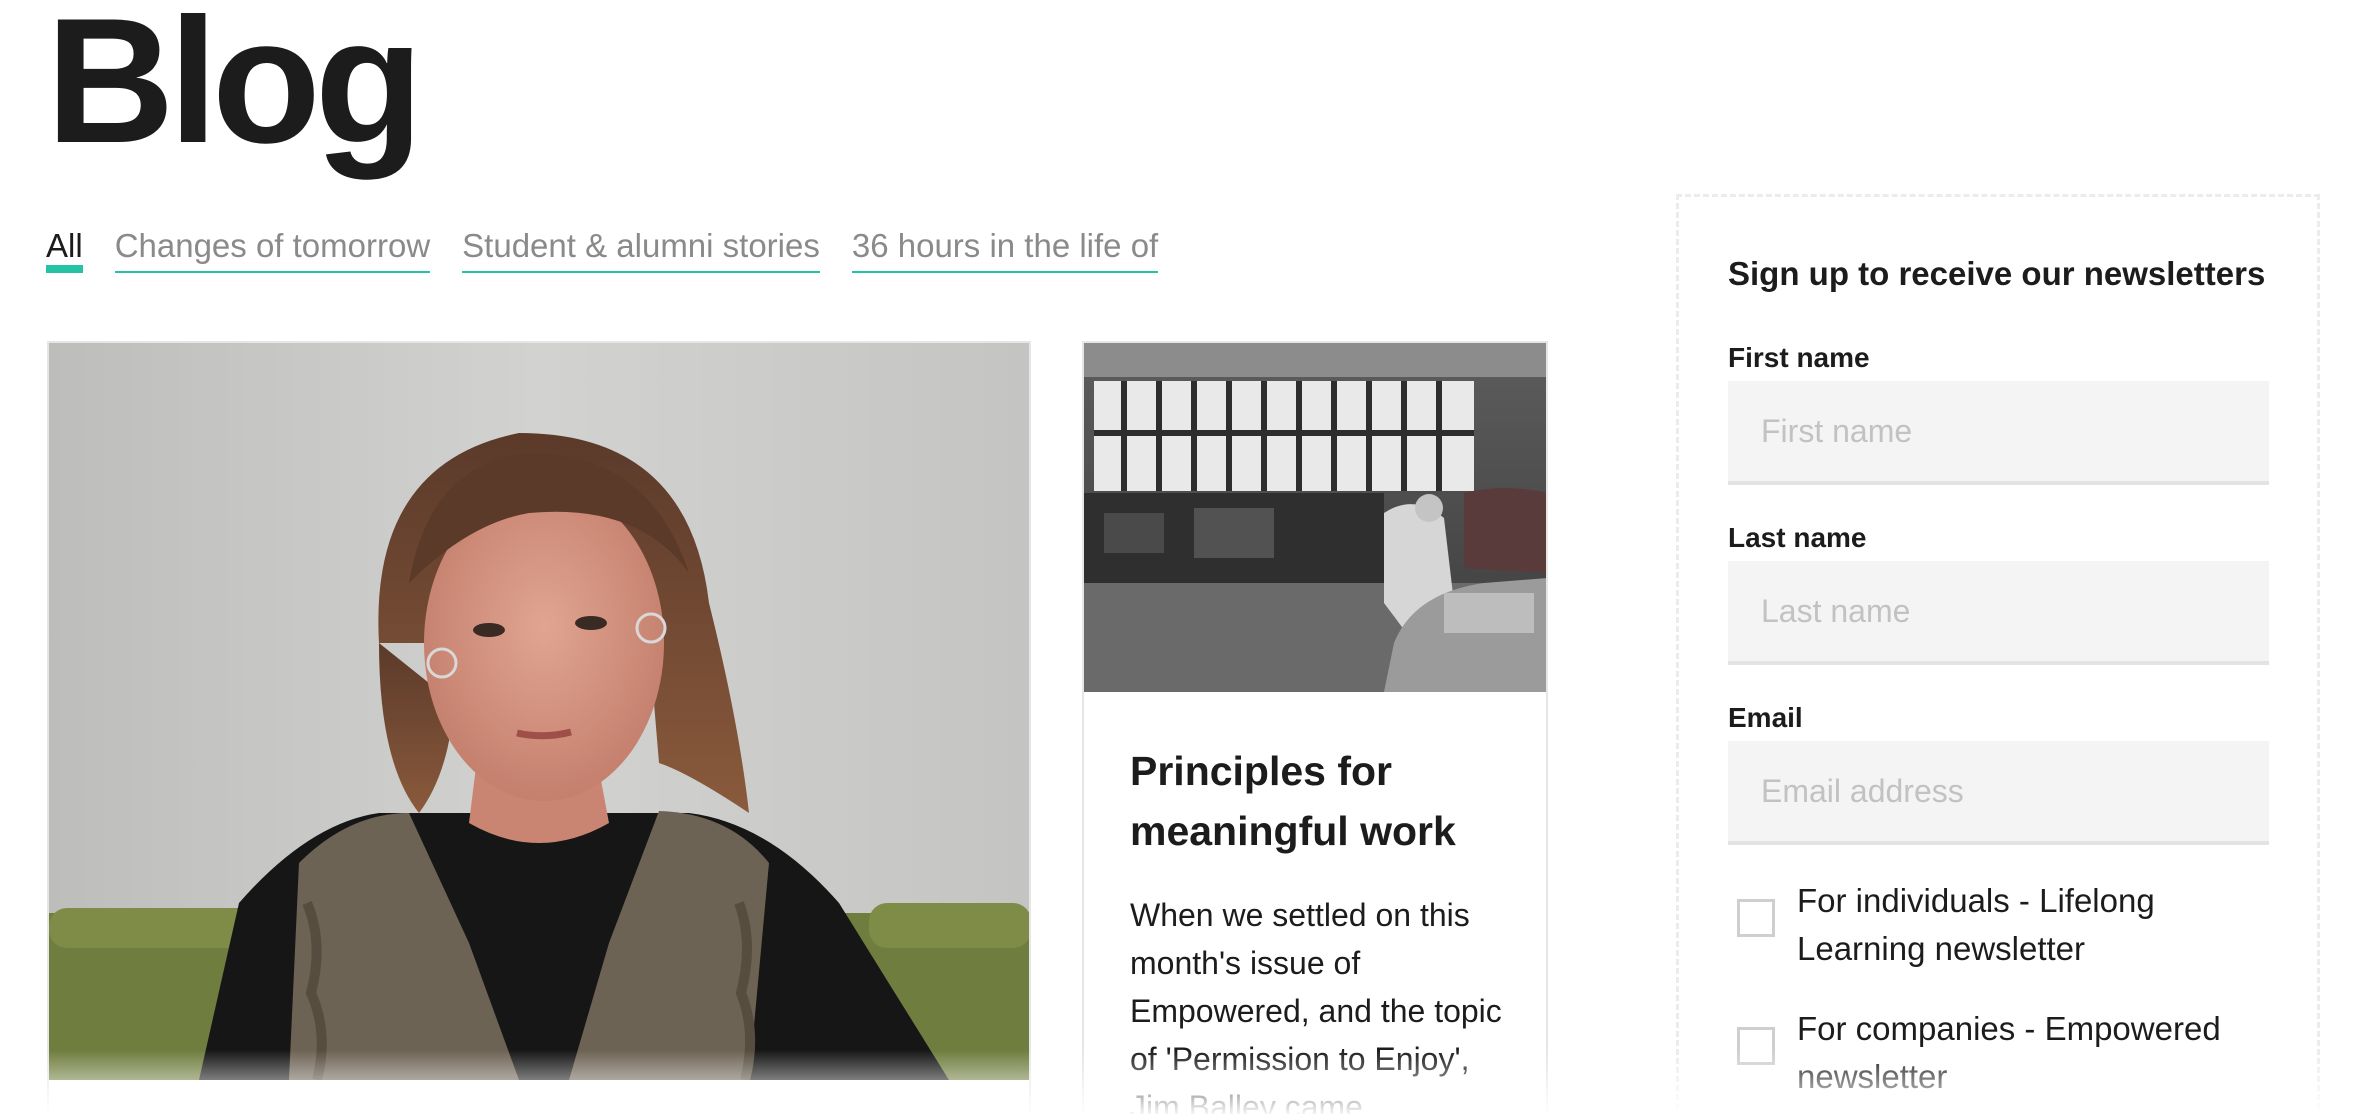 The image size is (2370, 1114). Describe the element at coordinates (641, 248) in the screenshot. I see `tab-student-alumni-stories: Student & alumni stories` at that location.